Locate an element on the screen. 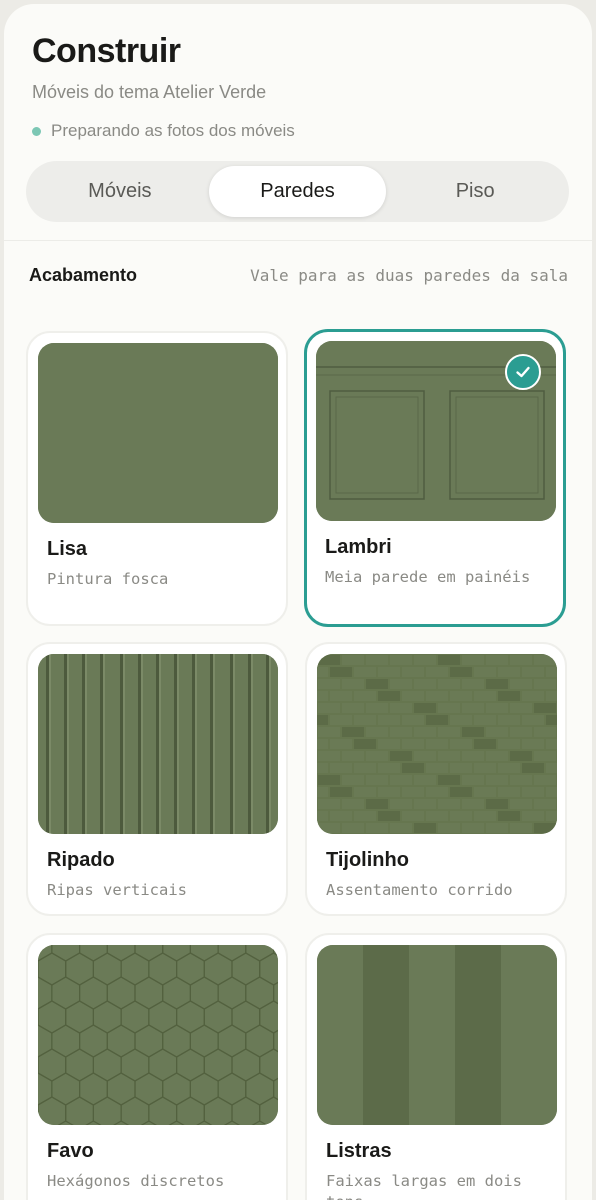 Image resolution: width=596 pixels, height=1200 pixels. category-tabs: Móveis Paredes Piso is located at coordinates (297, 191).